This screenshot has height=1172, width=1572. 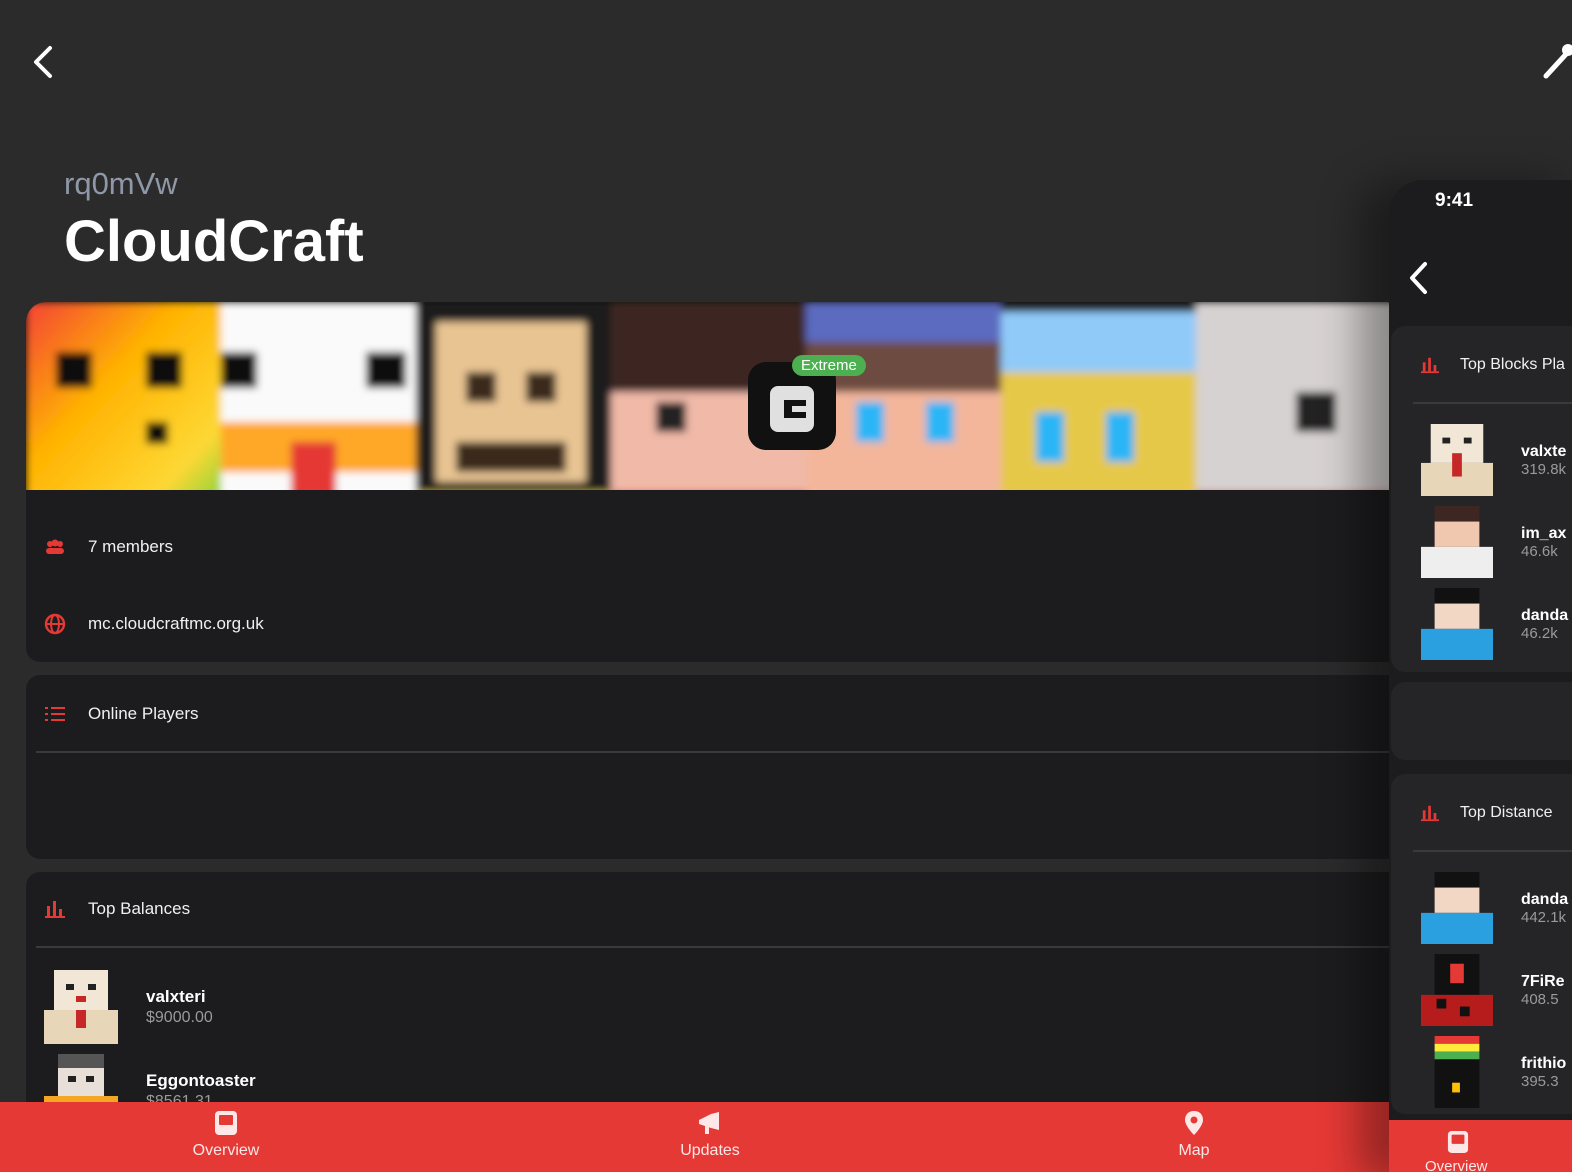 What do you see at coordinates (786, 55) in the screenshot?
I see `top-bar` at bounding box center [786, 55].